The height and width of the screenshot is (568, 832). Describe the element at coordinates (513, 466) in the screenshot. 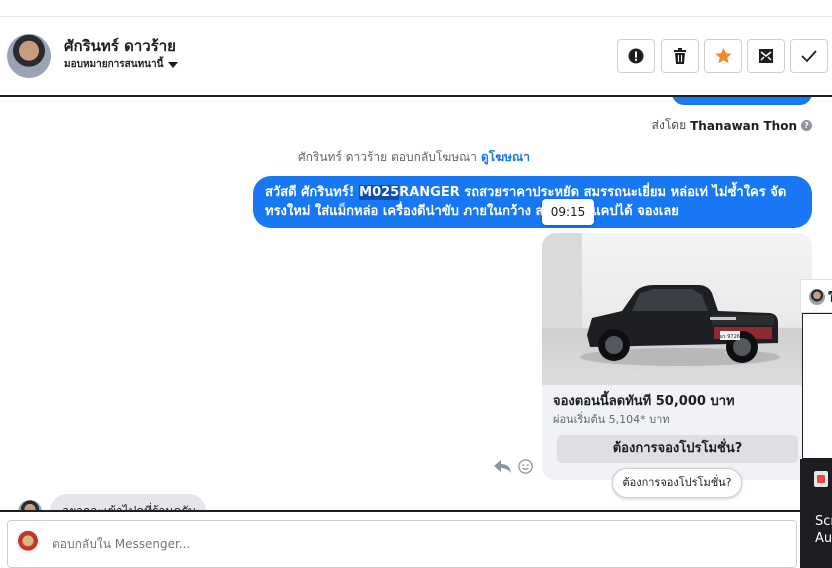

I see `message-actions` at that location.